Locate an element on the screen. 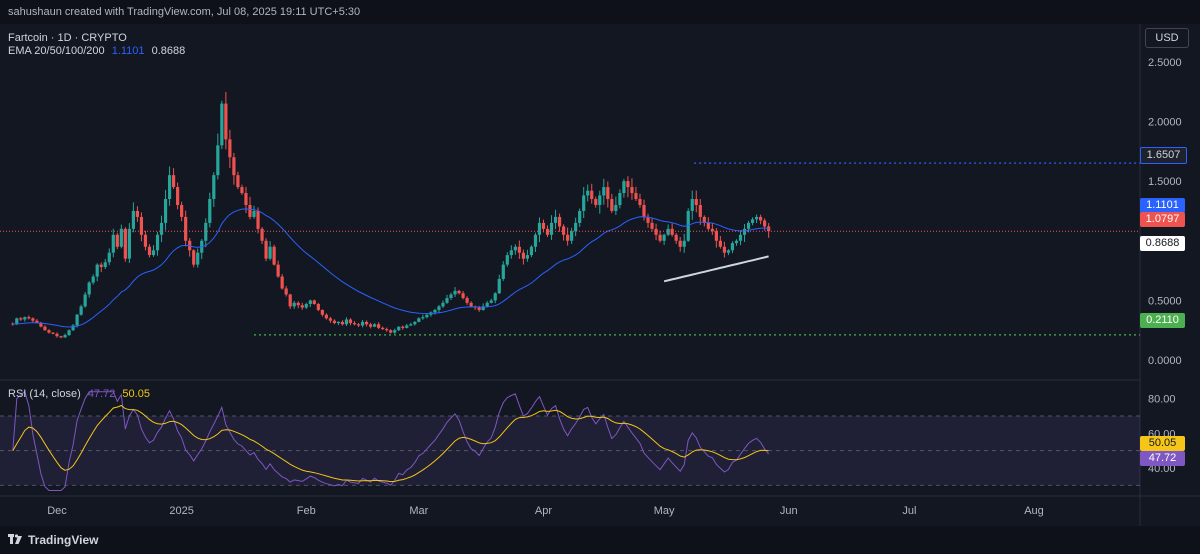 This screenshot has height=554, width=1200. tradingview-brand: TradingView is located at coordinates (63, 540).